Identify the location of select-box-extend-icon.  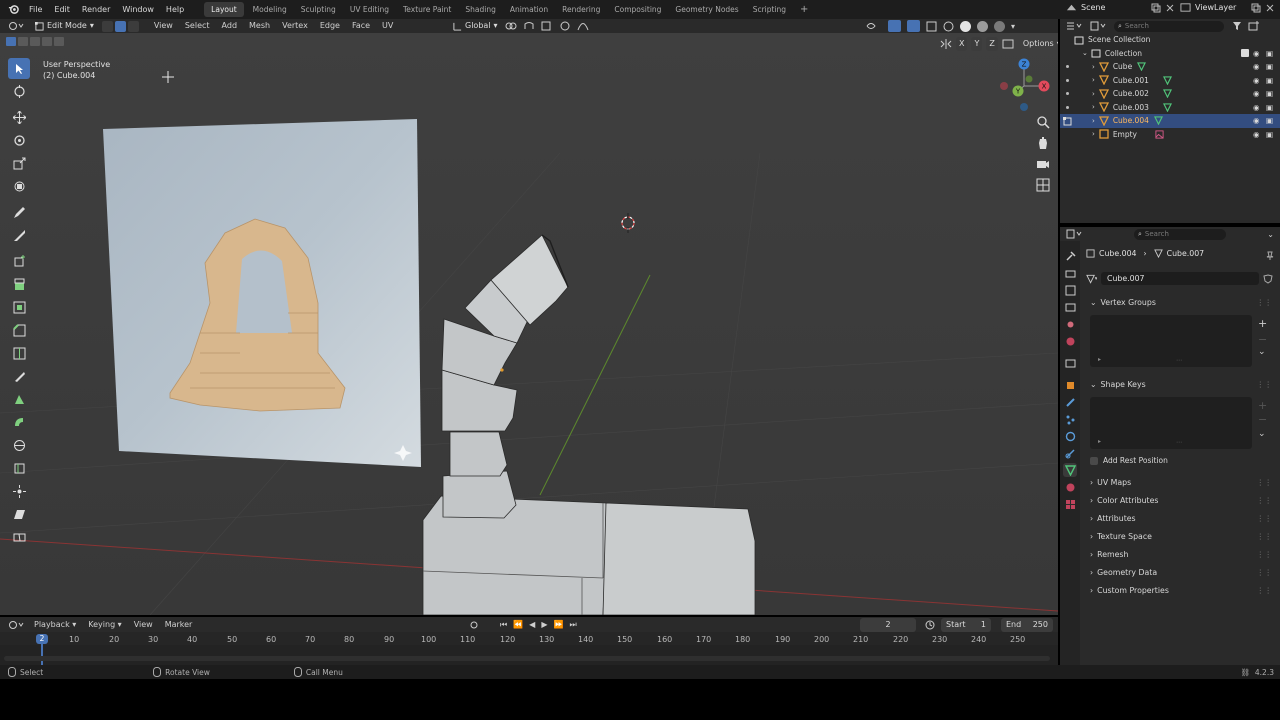
(23, 41).